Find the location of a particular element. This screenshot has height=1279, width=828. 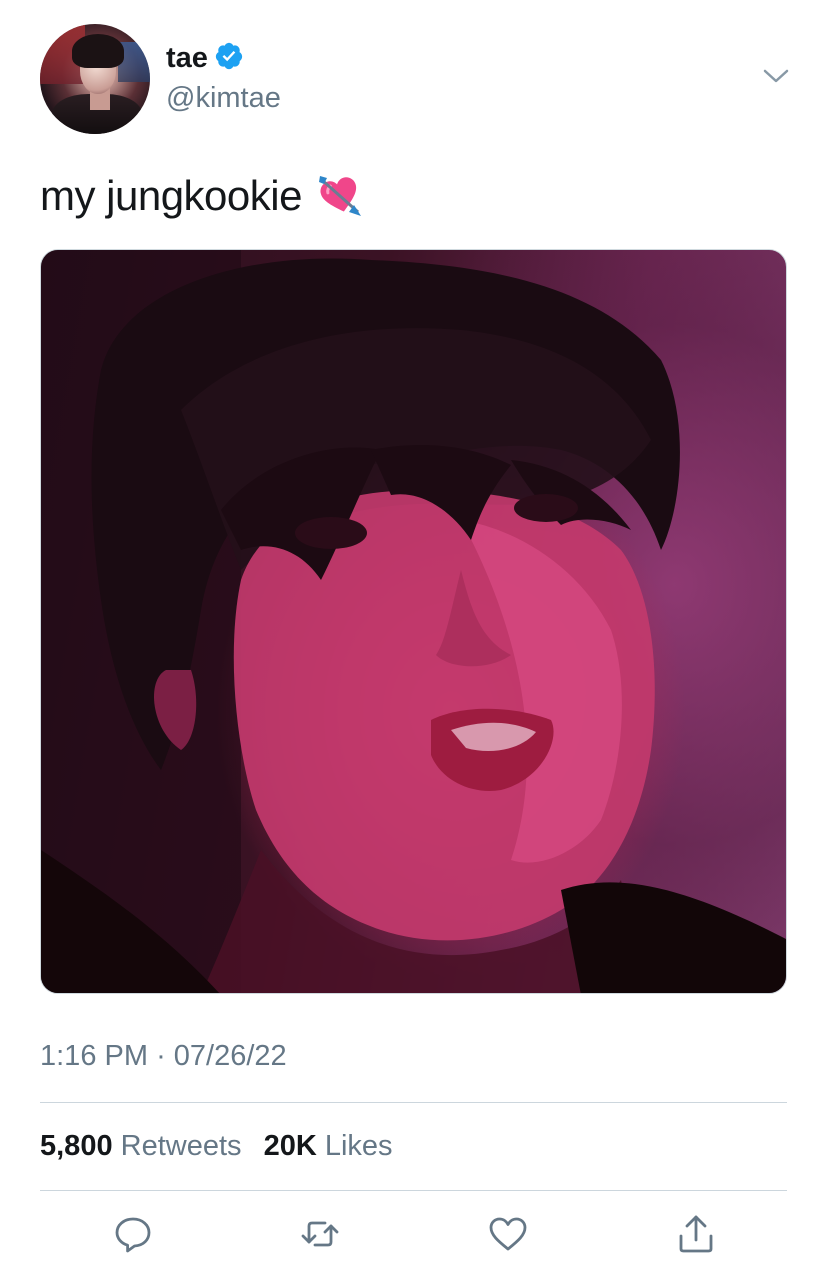

tweet-timestamp: 1:16 PM · 07/26/22 is located at coordinates (163, 1056).